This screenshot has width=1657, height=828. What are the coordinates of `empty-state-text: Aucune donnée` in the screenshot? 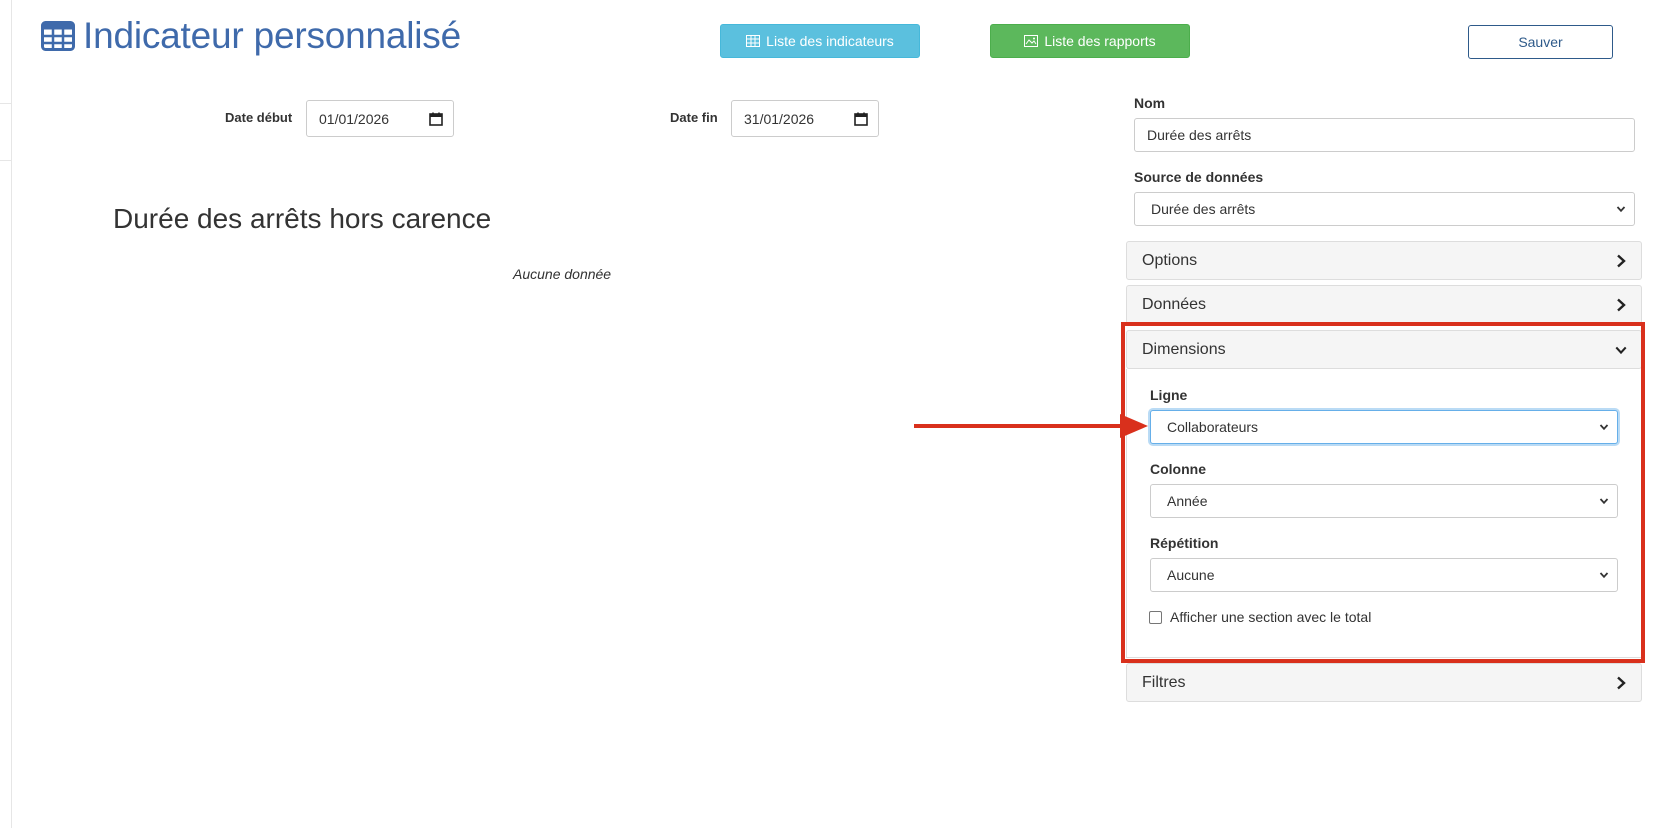 It's located at (562, 274).